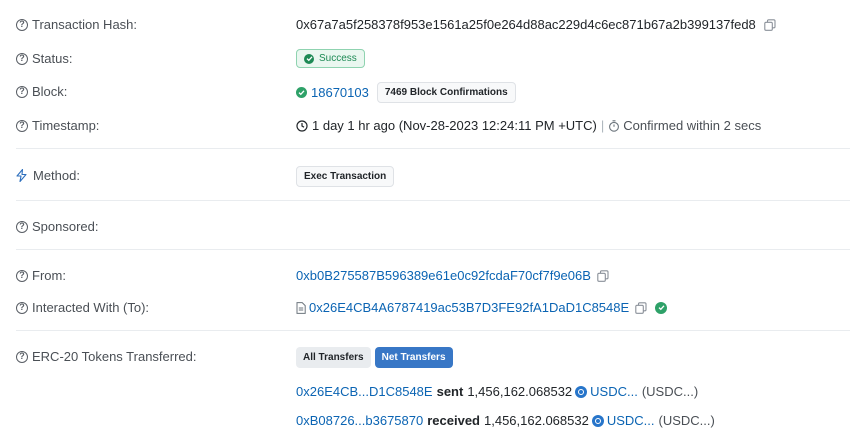 This screenshot has width=850, height=439. What do you see at coordinates (692, 125) in the screenshot?
I see `confirmed-within: Confirmed within 2 secs` at bounding box center [692, 125].